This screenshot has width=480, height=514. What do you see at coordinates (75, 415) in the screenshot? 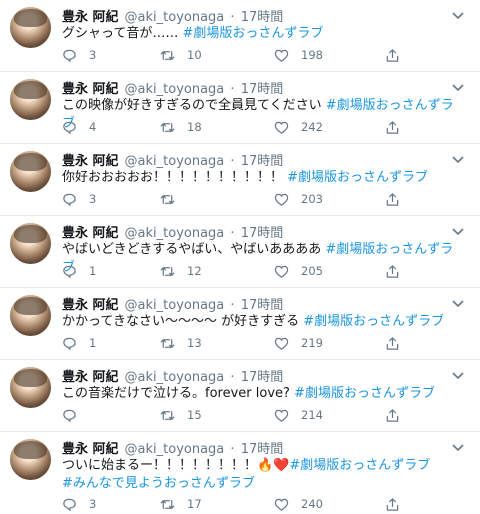
I see `reply-button` at bounding box center [75, 415].